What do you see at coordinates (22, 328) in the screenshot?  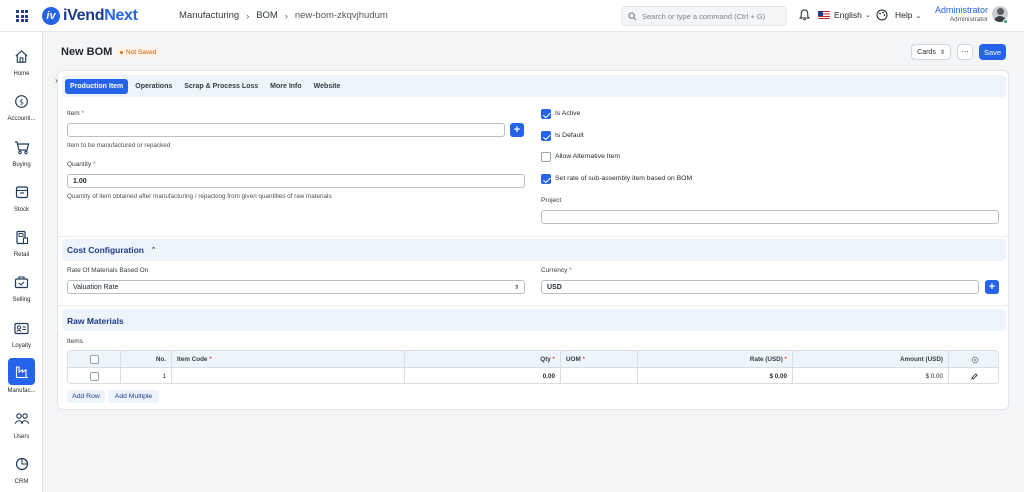 I see `loyalty-icon` at bounding box center [22, 328].